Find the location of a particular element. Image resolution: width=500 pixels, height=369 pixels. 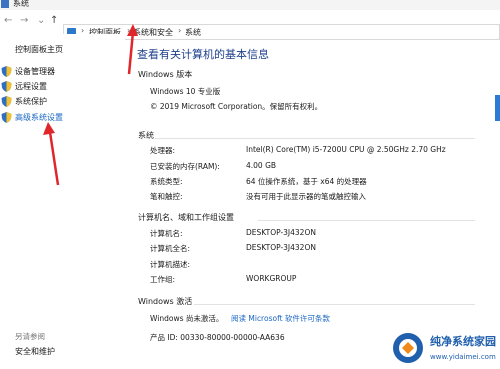

edition-section-title: Windows 版本 is located at coordinates (165, 74).